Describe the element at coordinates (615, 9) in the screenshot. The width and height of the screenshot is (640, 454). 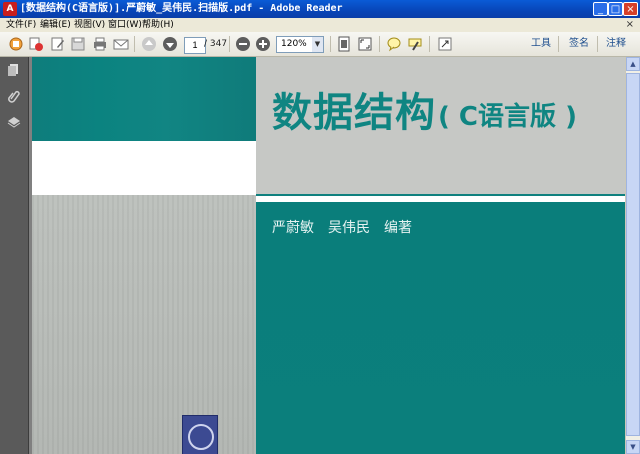
I see `maximize-button: □` at that location.